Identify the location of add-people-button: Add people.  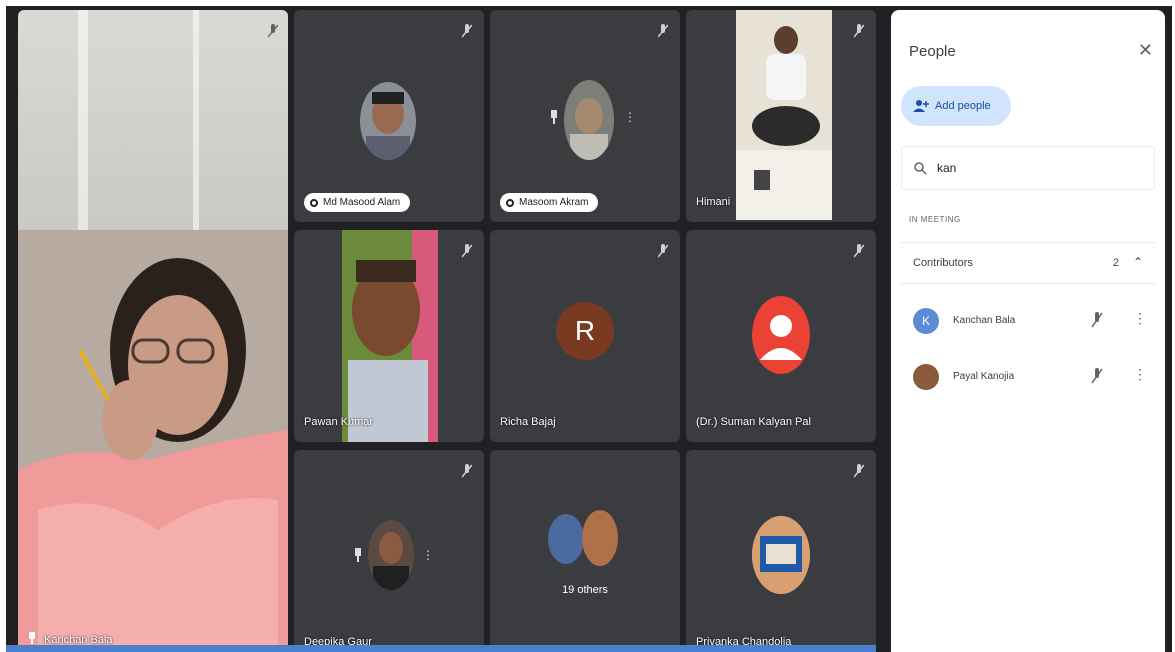
(956, 106).